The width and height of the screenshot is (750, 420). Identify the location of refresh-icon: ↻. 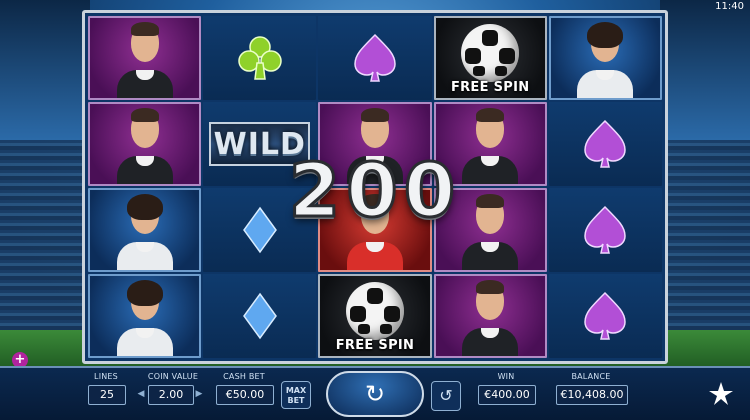
(375, 394).